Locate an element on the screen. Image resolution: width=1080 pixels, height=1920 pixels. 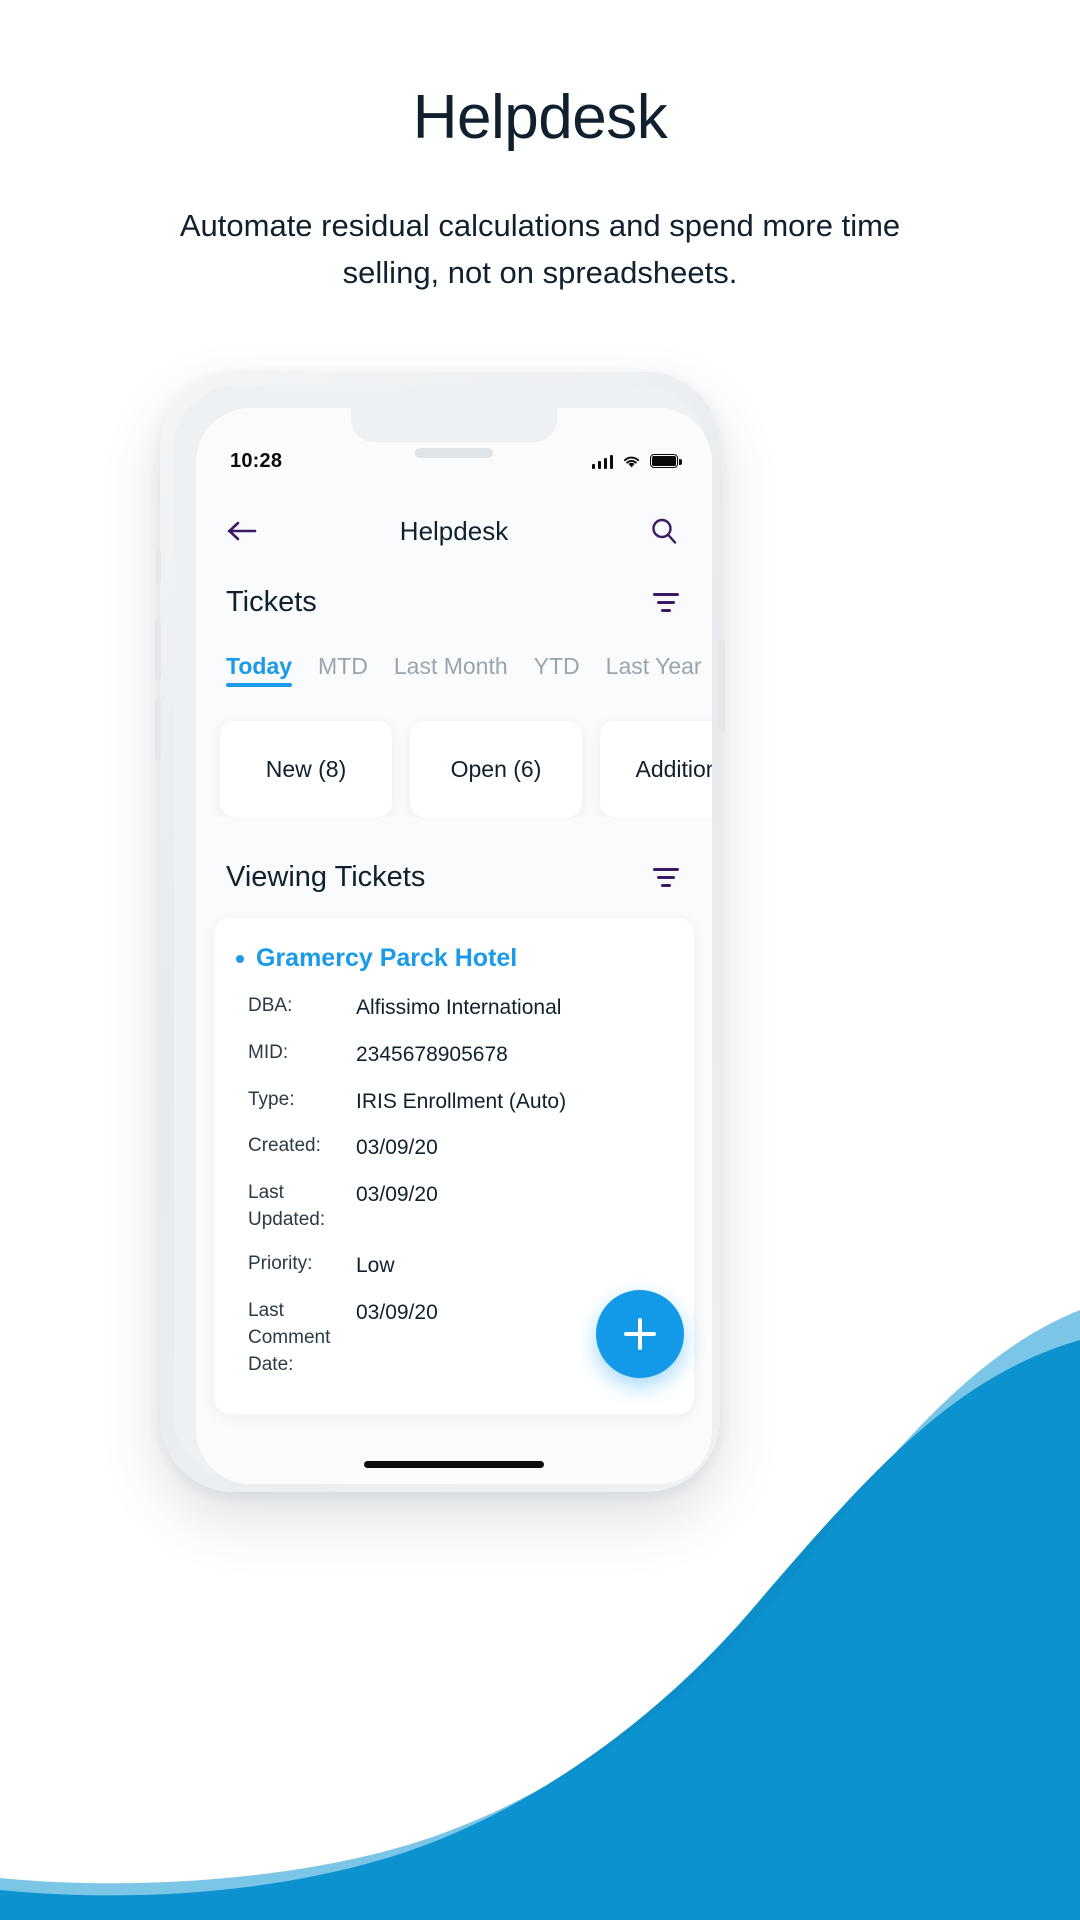
search-icon is located at coordinates (664, 531).